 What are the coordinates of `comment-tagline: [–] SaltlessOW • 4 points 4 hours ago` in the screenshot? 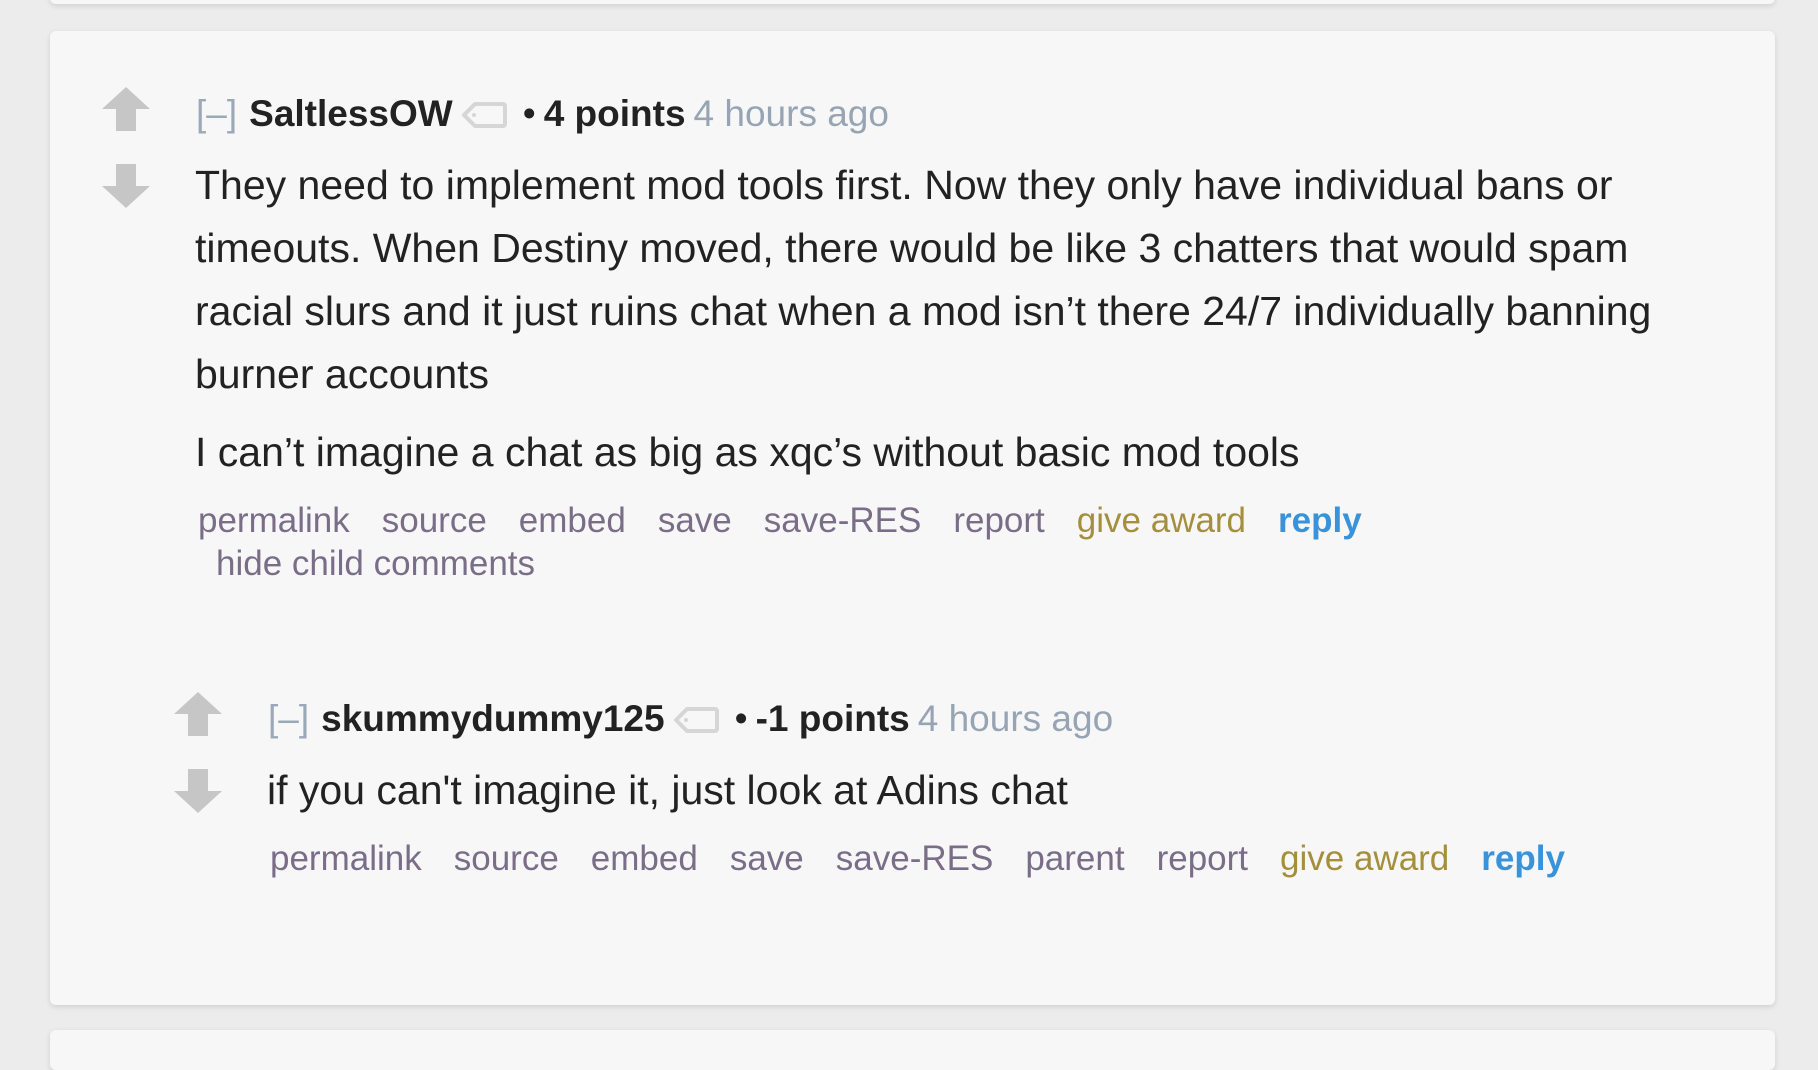 It's located at (542, 114).